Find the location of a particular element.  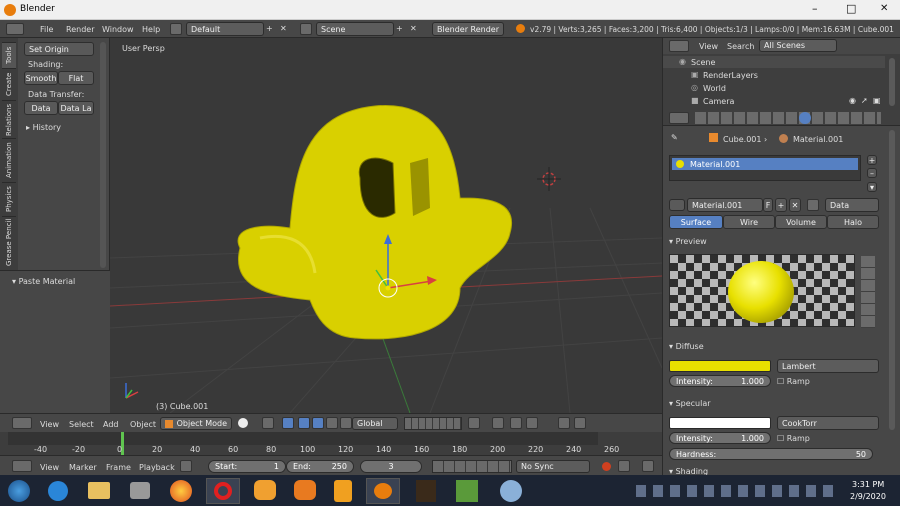

ie-icon is located at coordinates (58, 491).